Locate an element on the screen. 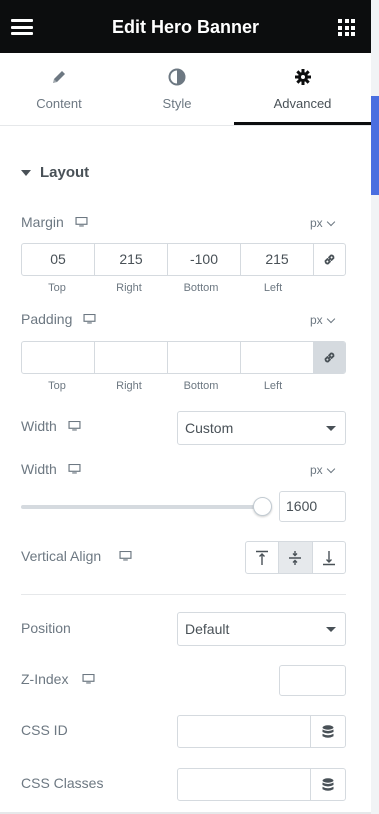  padding-unit: px is located at coordinates (316, 320).